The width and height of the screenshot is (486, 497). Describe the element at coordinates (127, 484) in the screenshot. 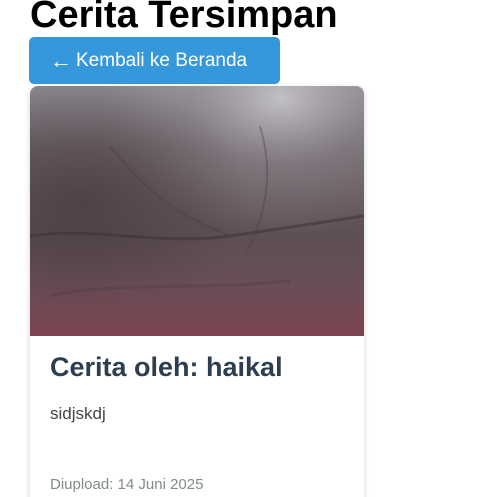

I see `story-upload-date: Diupload: 14 Juni 2025` at that location.